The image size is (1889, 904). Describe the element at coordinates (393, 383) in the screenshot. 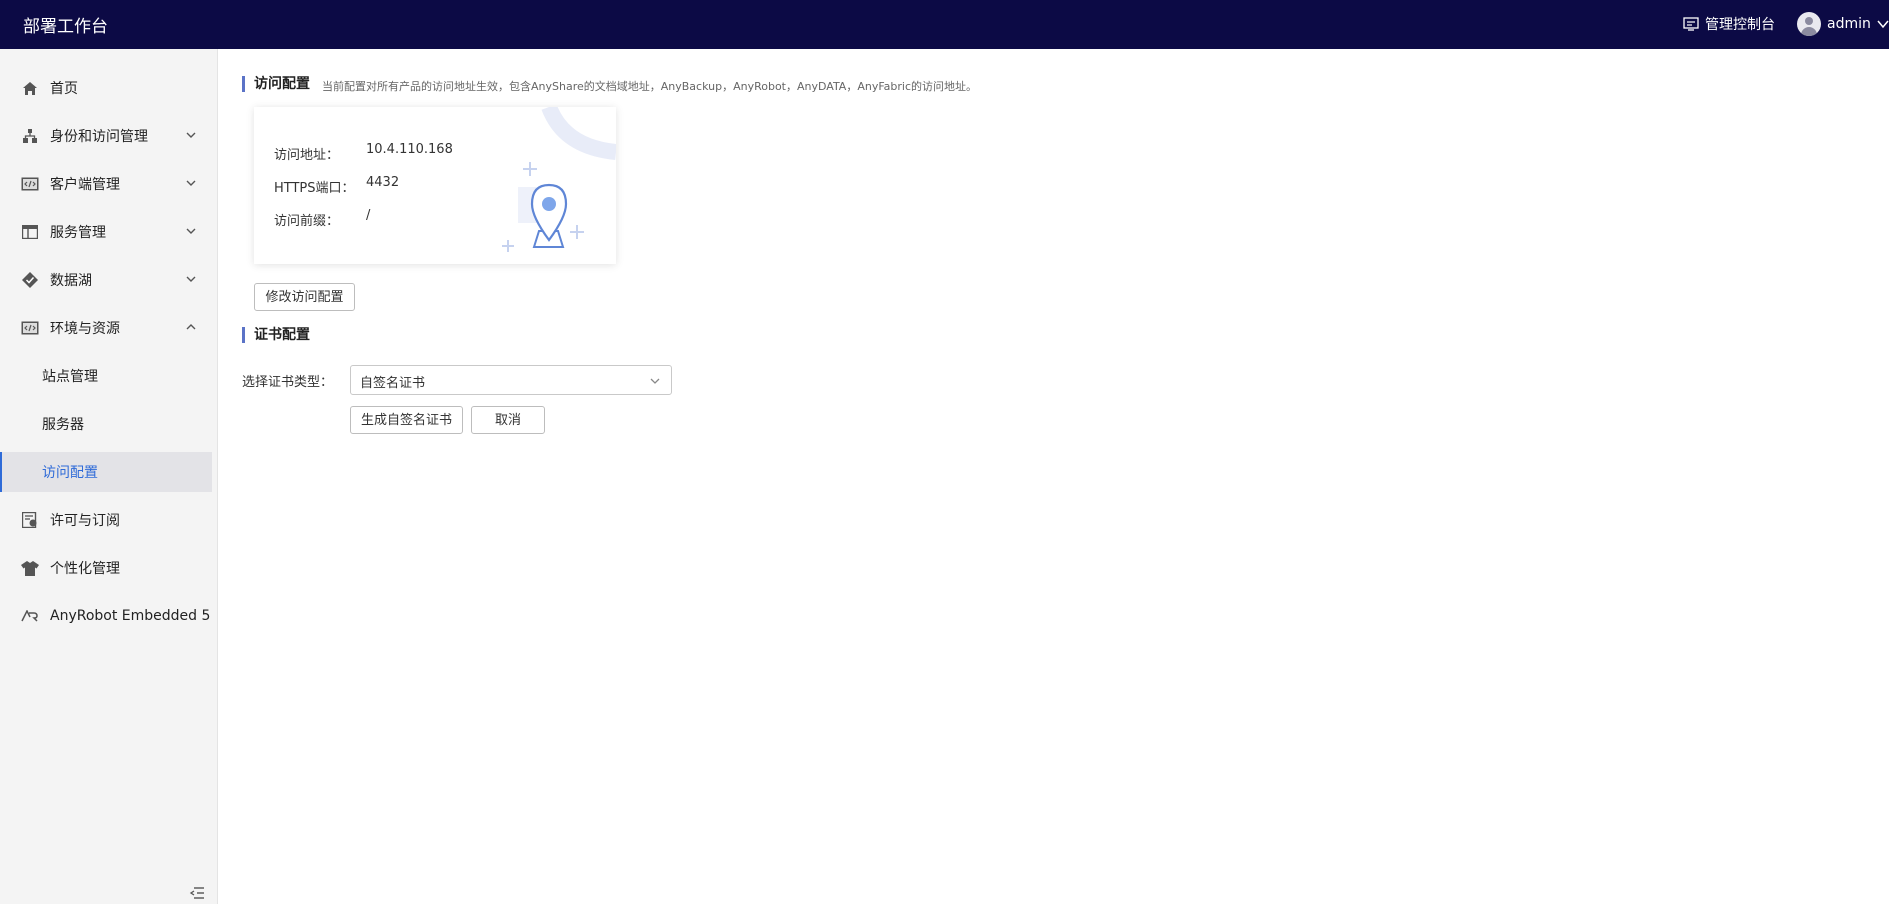

I see `cert-type-value: 自签名证书` at that location.